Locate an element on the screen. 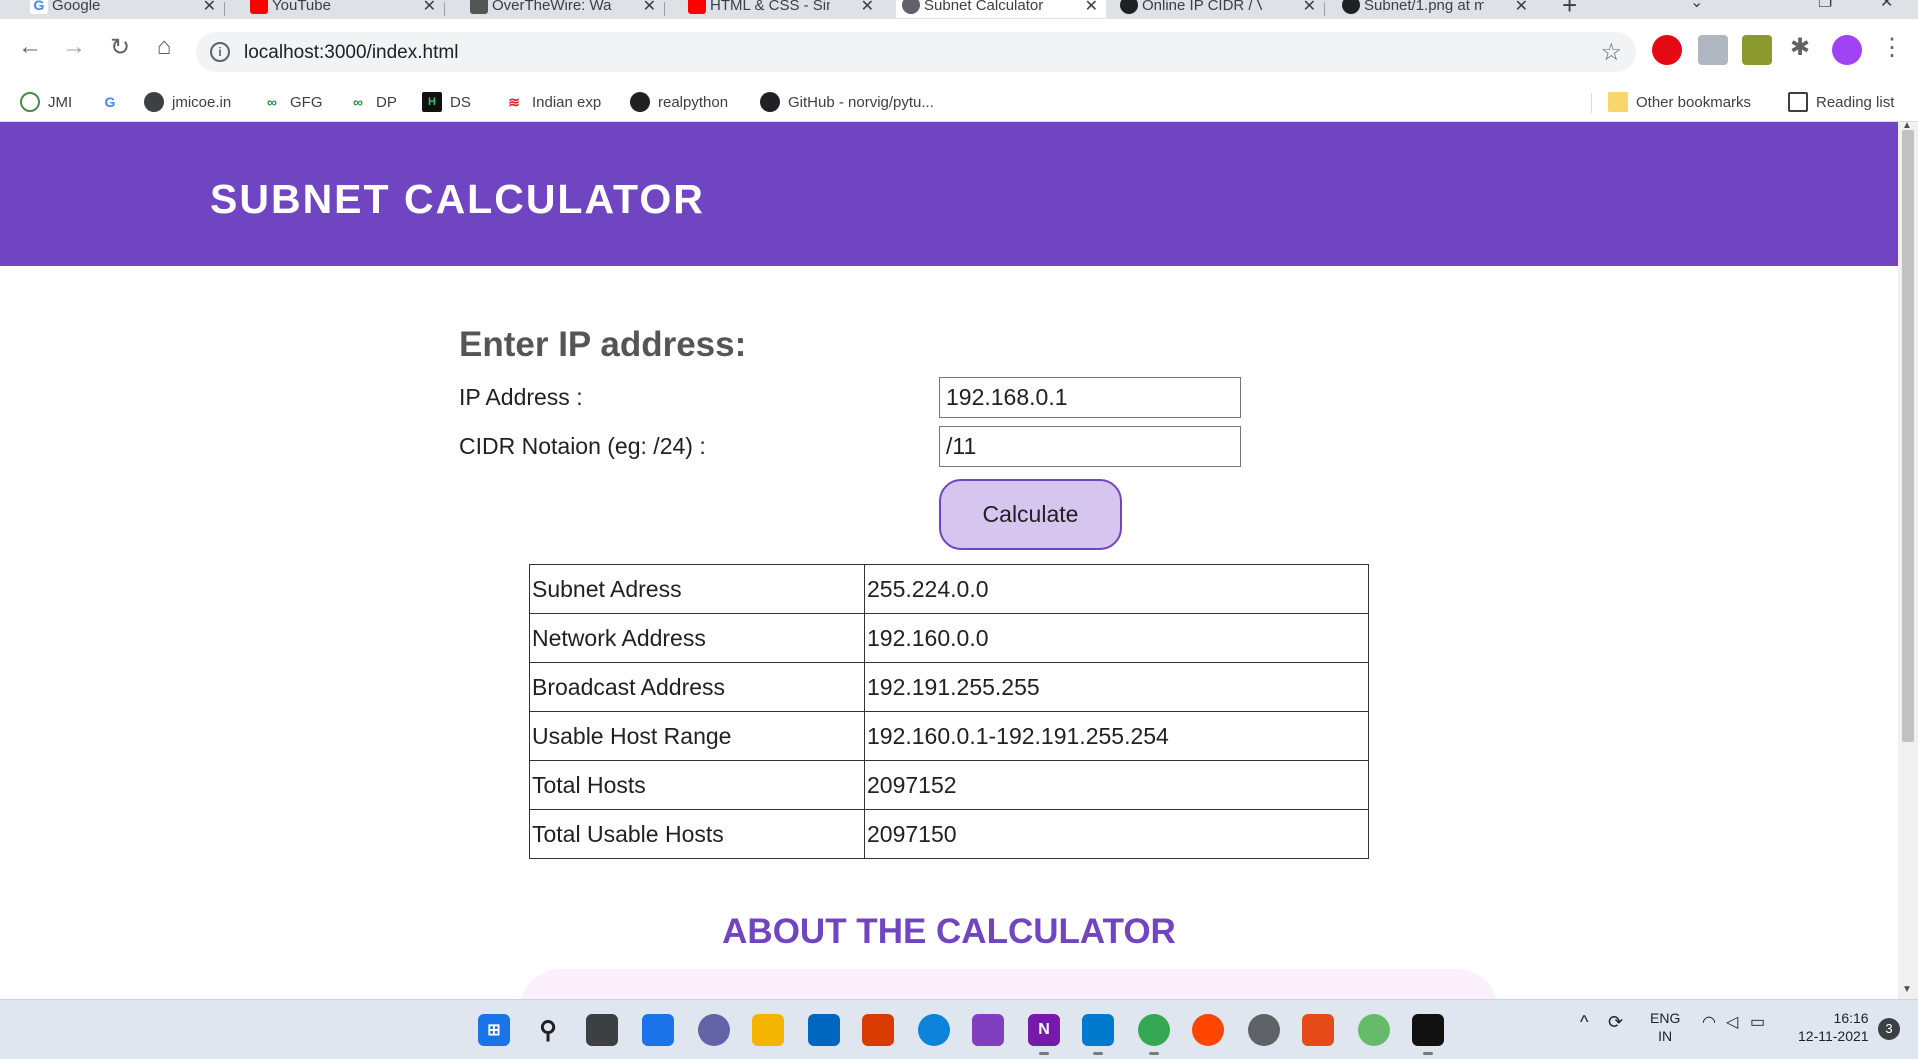 This screenshot has height=1059, width=1918. terminal-icon is located at coordinates (1428, 1034).